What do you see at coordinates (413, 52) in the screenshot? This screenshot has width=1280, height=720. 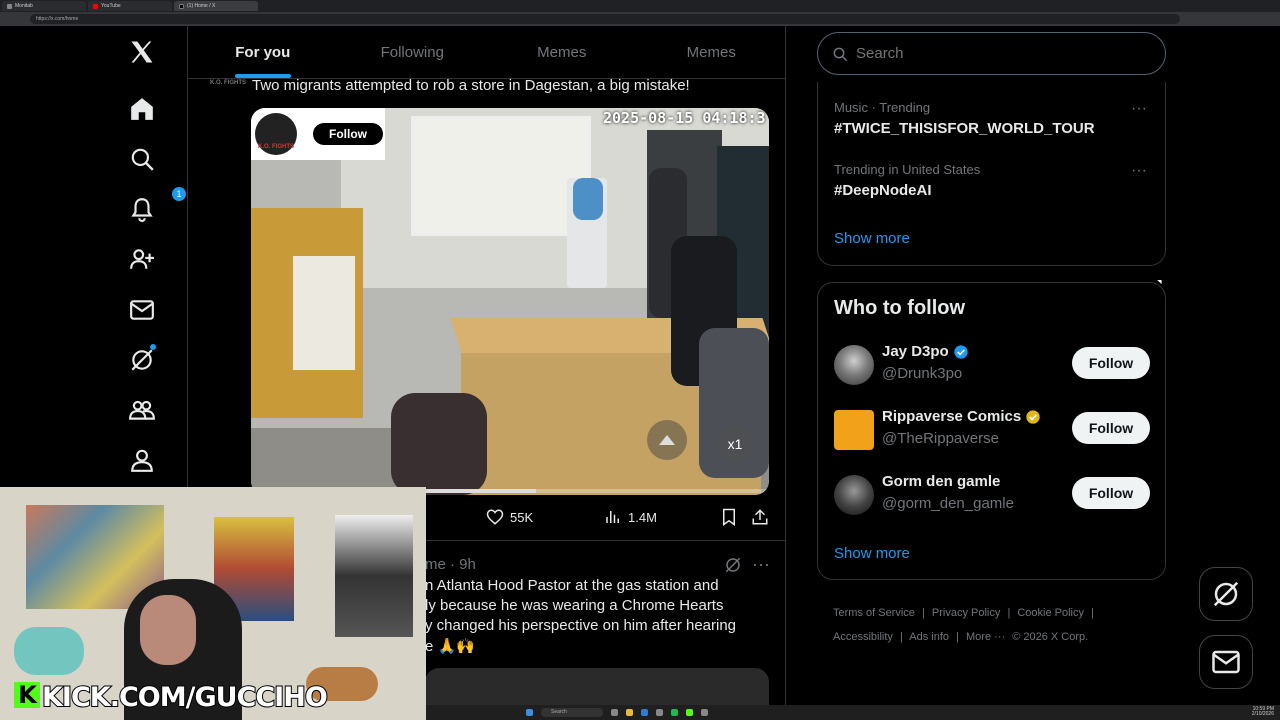 I see `tab-following: Following` at bounding box center [413, 52].